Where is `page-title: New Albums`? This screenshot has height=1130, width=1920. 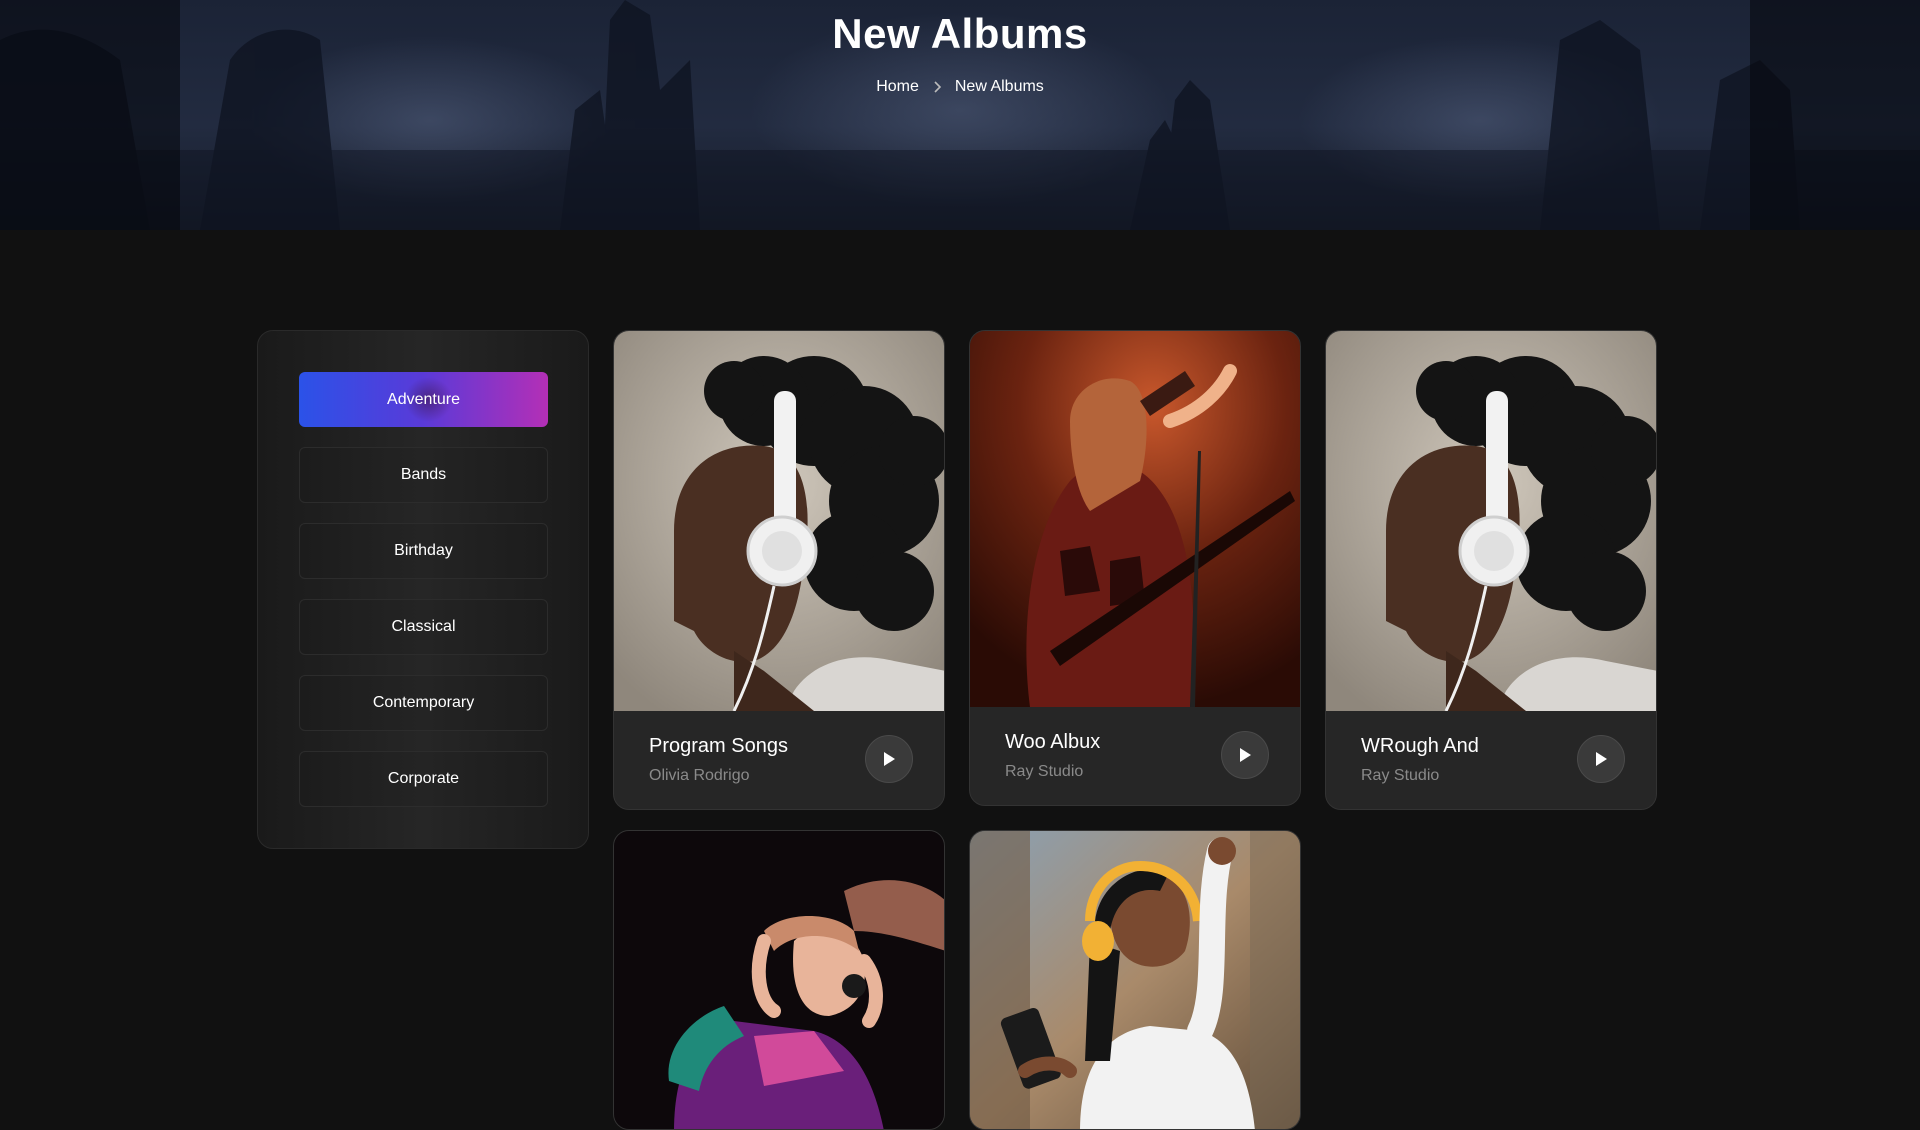
page-title: New Albums is located at coordinates (960, 33).